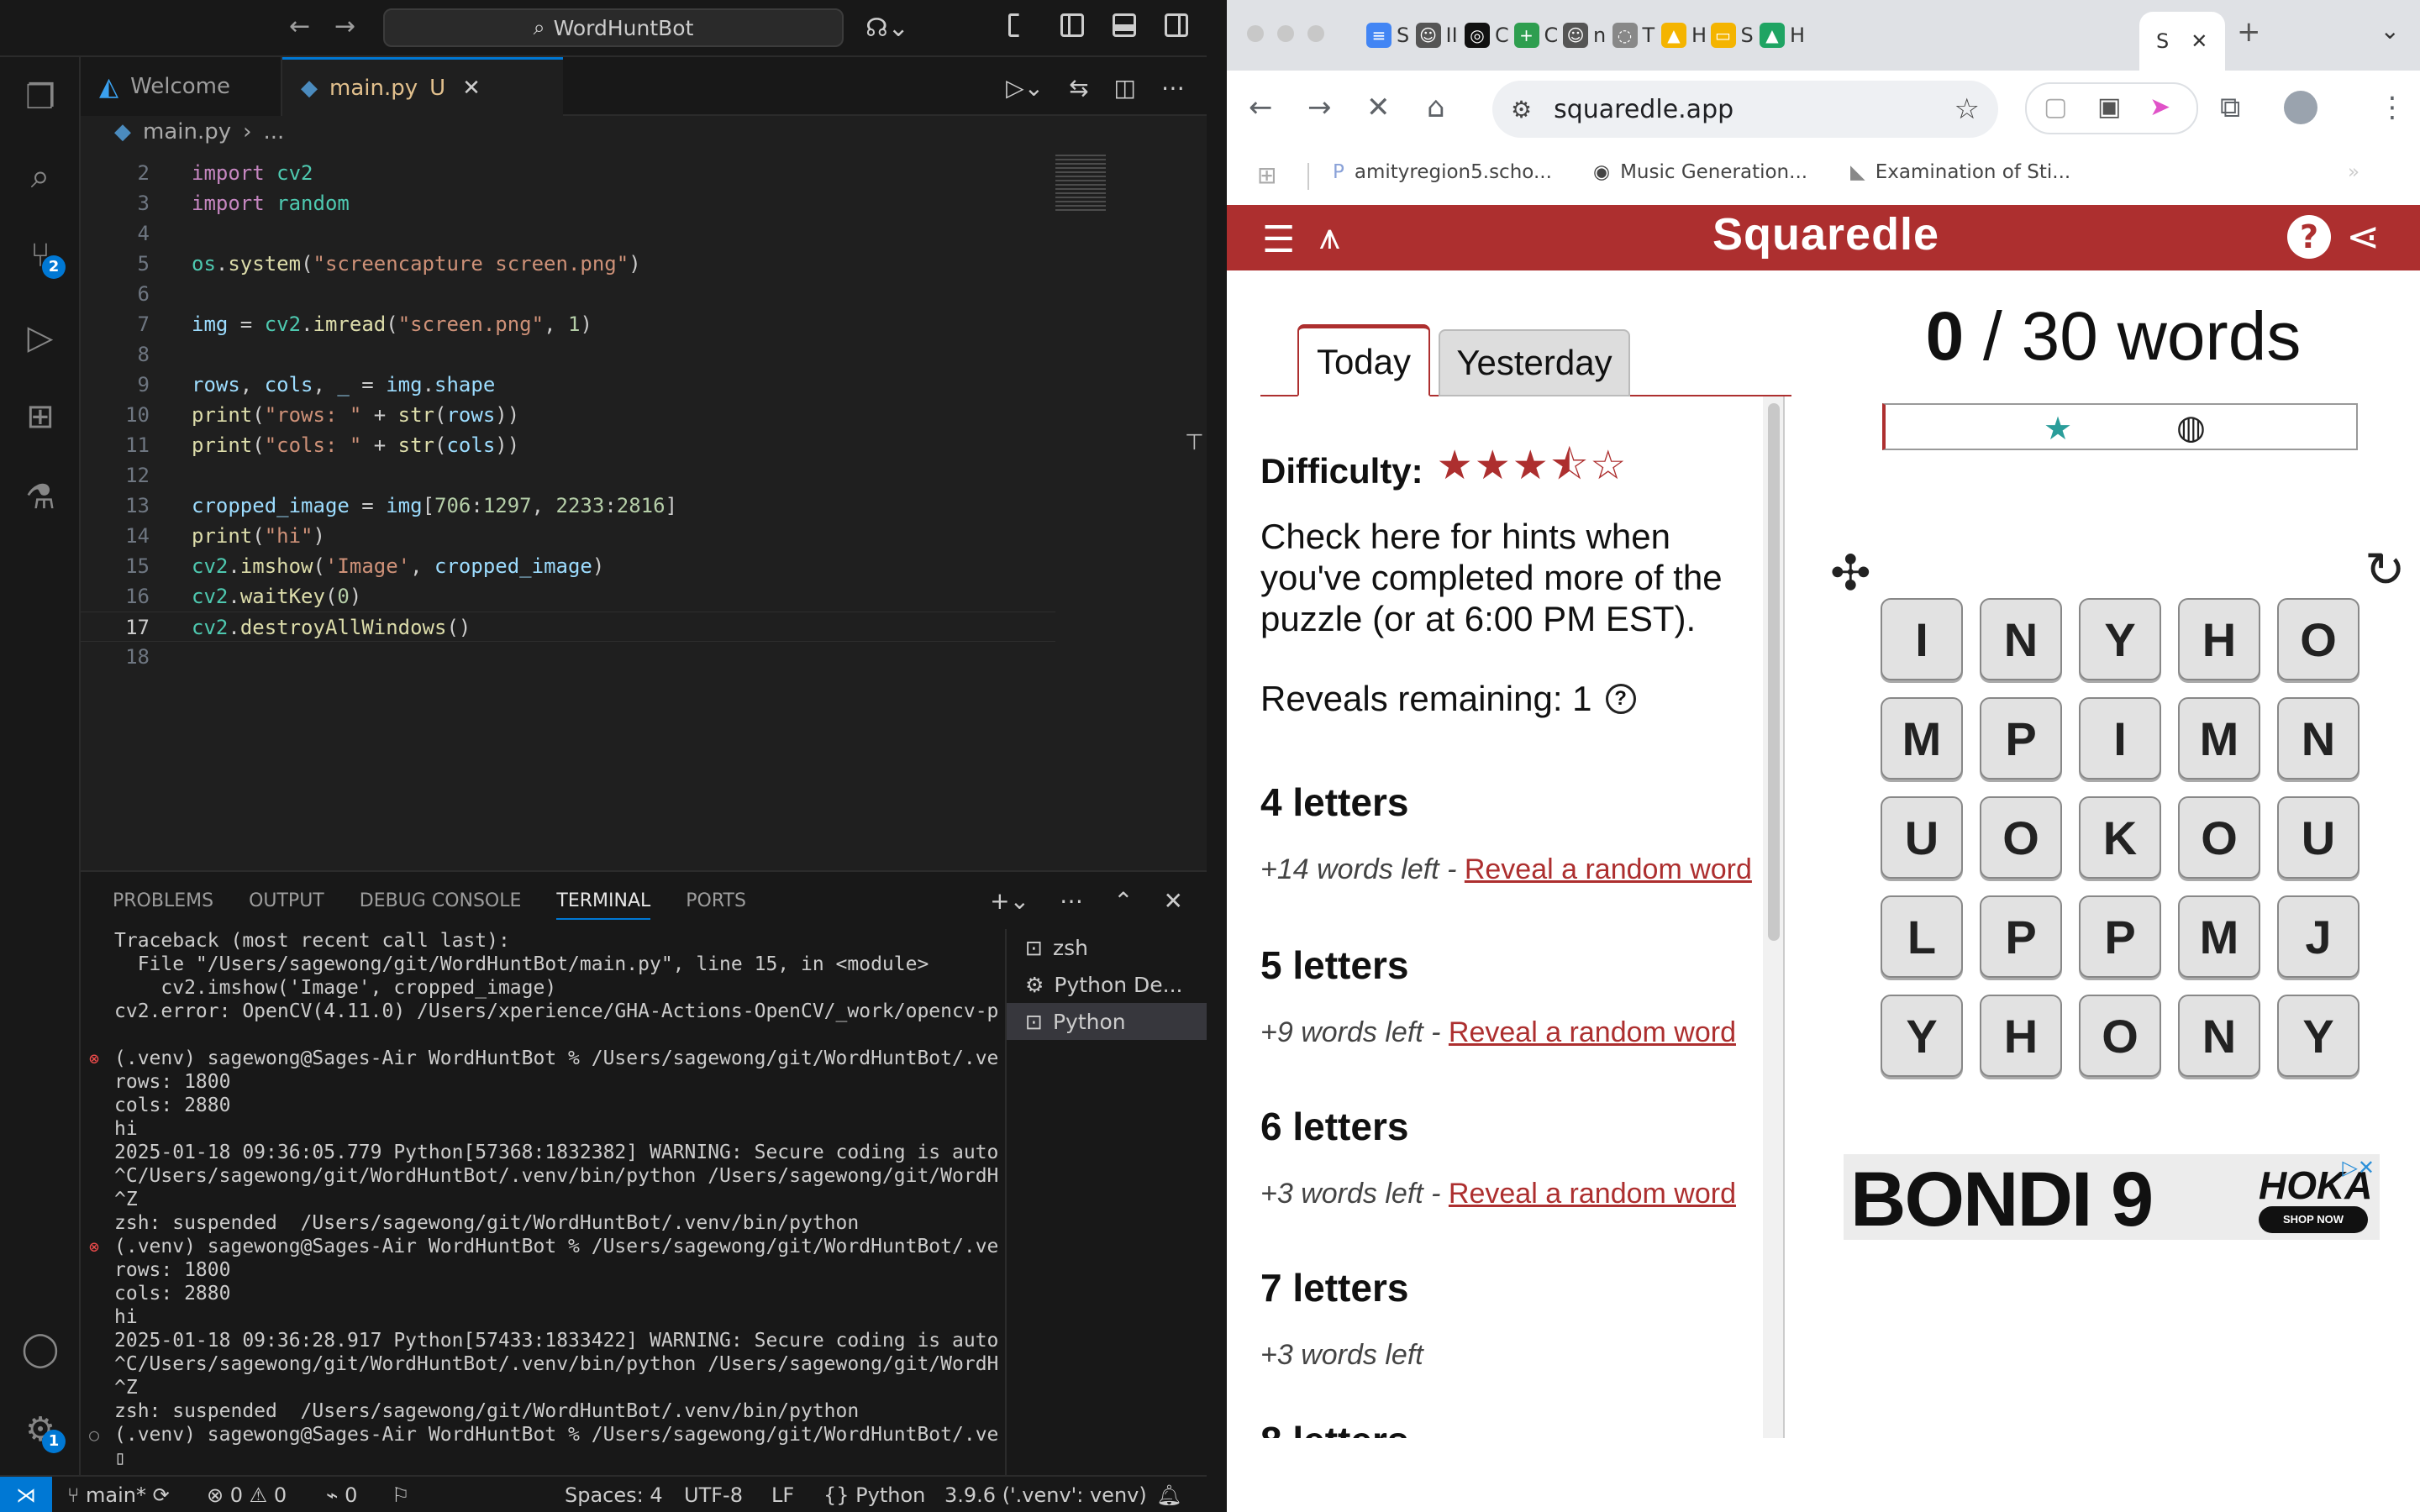  What do you see at coordinates (568, 294) in the screenshot?
I see `code-line: 6` at bounding box center [568, 294].